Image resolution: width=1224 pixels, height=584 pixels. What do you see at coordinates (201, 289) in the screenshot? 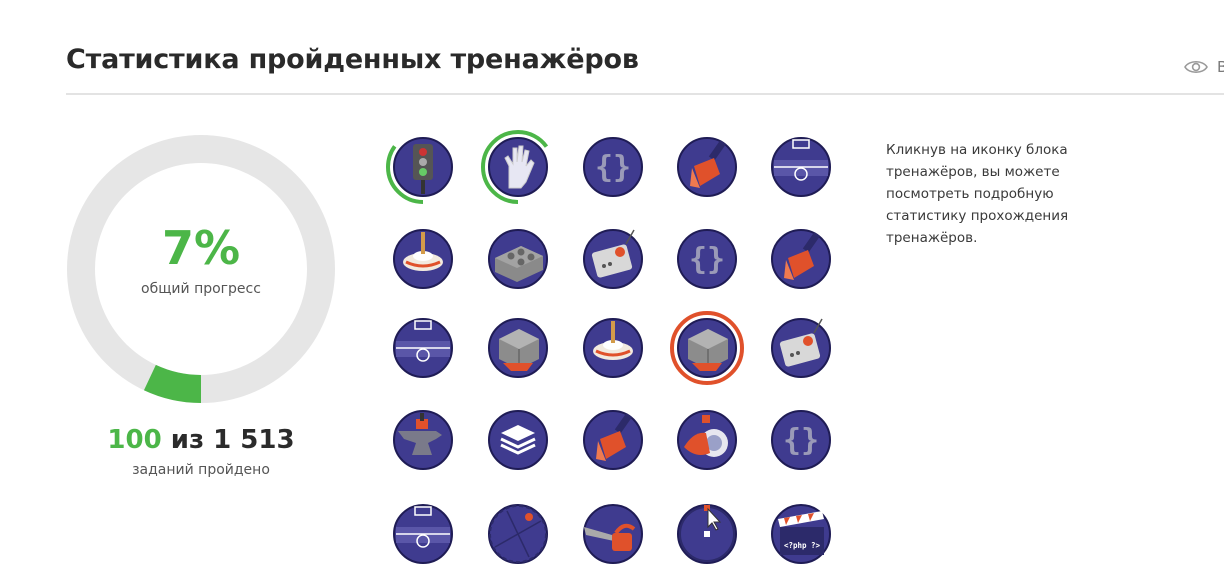
I see `progress-caption: общий прогресс` at bounding box center [201, 289].